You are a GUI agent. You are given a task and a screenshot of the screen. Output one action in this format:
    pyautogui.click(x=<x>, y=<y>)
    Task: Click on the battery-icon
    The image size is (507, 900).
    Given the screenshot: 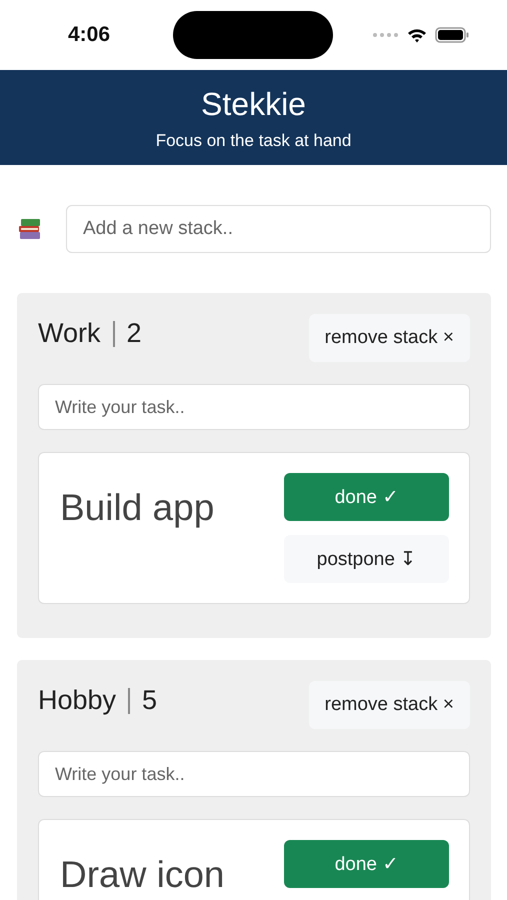 What is the action you would take?
    pyautogui.click(x=452, y=35)
    